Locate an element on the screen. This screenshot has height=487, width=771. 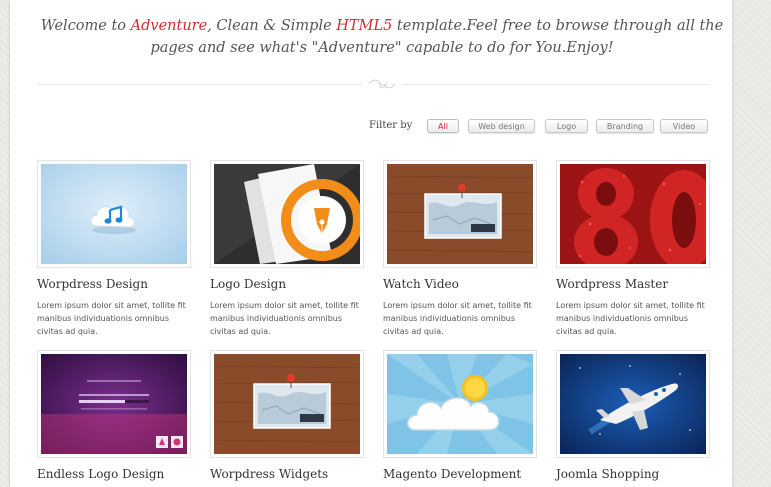
sun-cloud-icon is located at coordinates (460, 404).